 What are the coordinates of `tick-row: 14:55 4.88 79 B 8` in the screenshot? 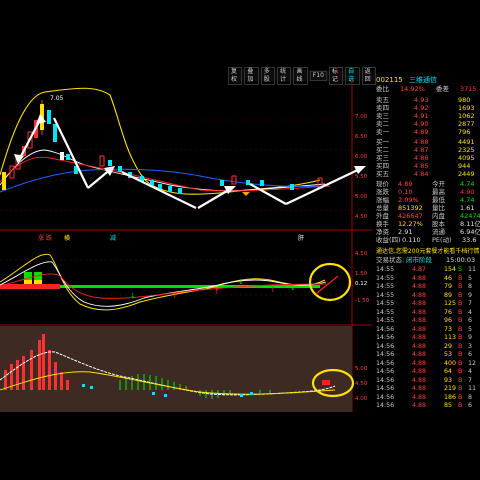 It's located at (424, 286).